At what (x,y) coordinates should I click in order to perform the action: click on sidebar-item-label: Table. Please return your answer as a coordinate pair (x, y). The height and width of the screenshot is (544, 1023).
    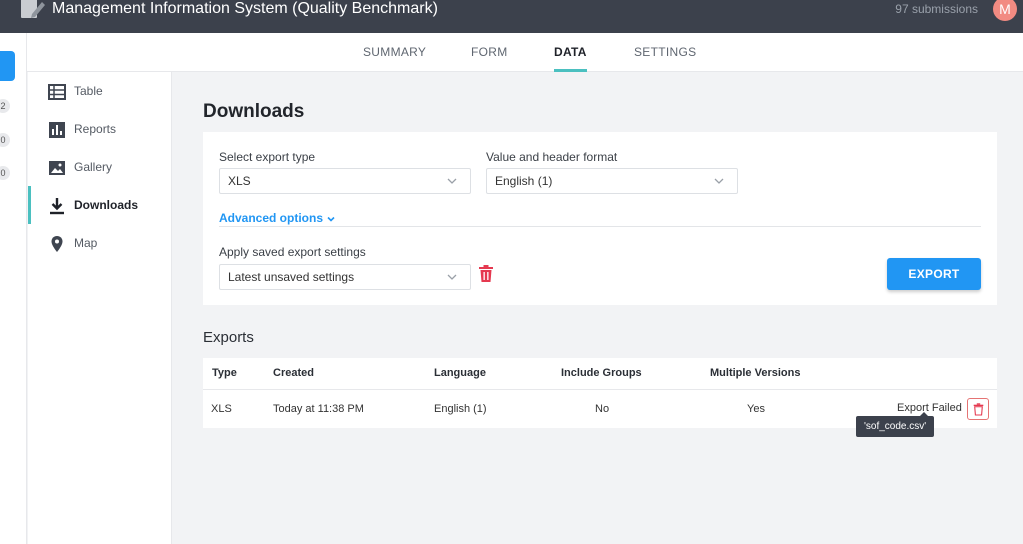
    Looking at the image, I should click on (88, 91).